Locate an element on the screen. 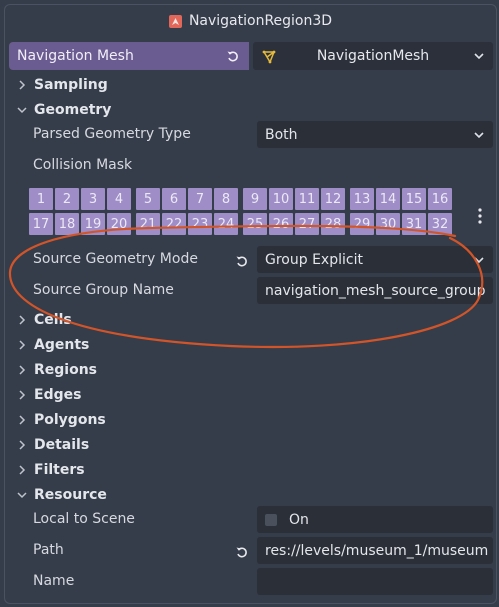  dropdown-value: Group Explicit is located at coordinates (314, 259).